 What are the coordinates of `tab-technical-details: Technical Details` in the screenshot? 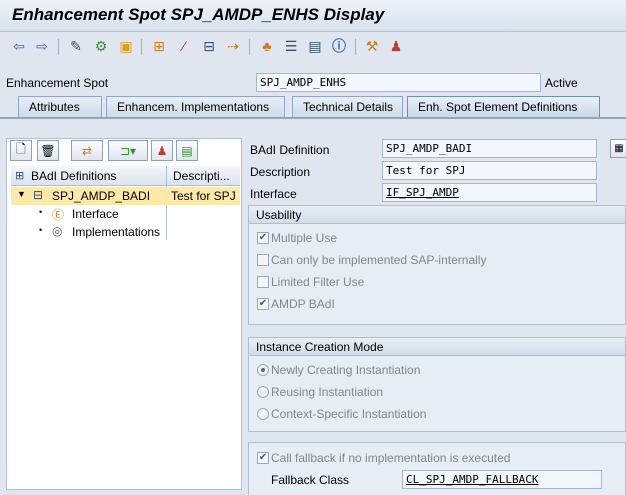 It's located at (347, 106).